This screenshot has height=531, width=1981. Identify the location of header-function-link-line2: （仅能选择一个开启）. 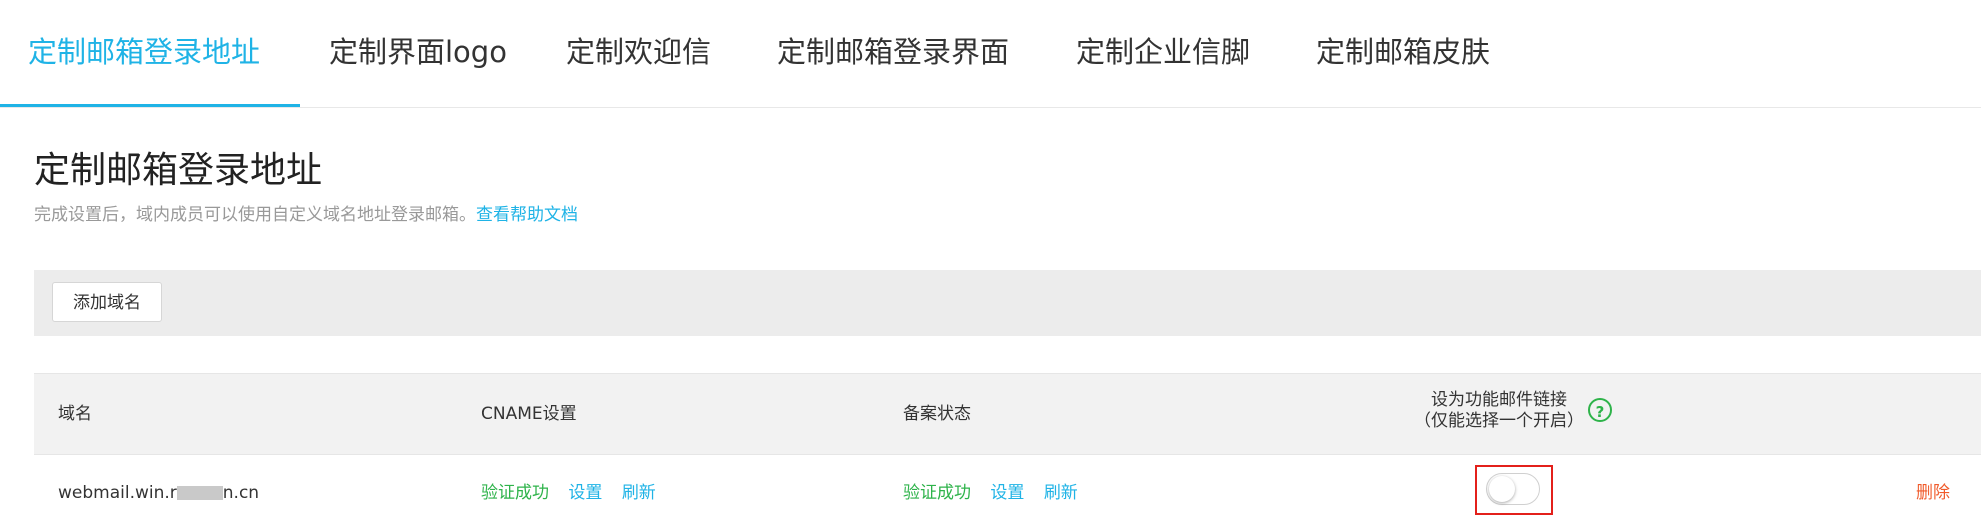
(1499, 421).